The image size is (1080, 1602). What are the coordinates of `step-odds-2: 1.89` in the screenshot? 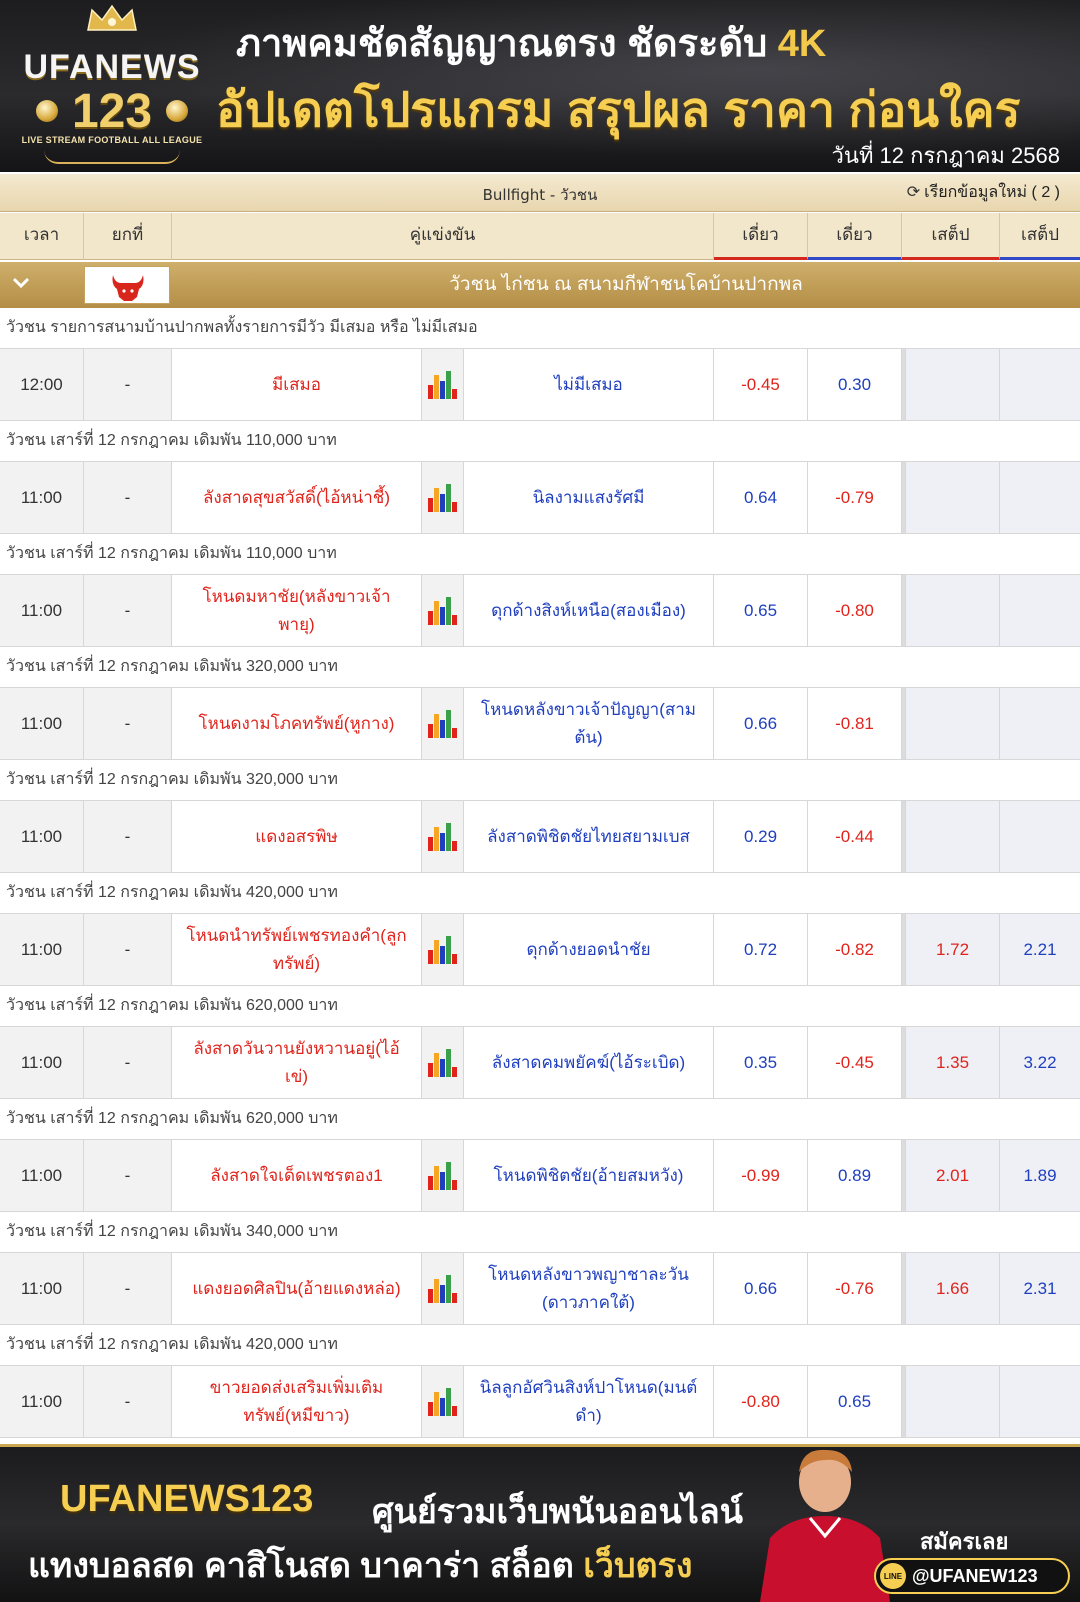 It's located at (1040, 1175).